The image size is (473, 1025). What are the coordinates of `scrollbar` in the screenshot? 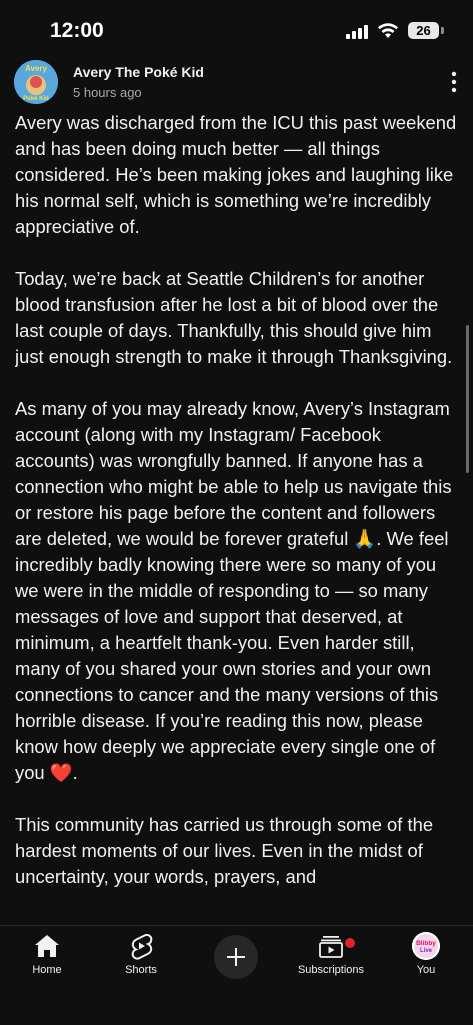 It's located at (467, 399).